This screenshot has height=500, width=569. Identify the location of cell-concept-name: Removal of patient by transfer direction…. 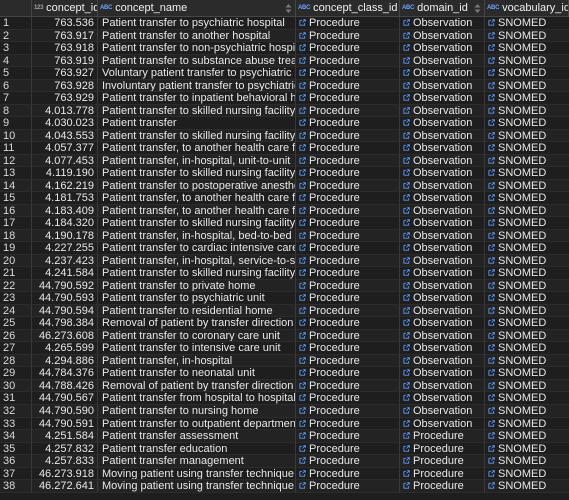
(197, 386).